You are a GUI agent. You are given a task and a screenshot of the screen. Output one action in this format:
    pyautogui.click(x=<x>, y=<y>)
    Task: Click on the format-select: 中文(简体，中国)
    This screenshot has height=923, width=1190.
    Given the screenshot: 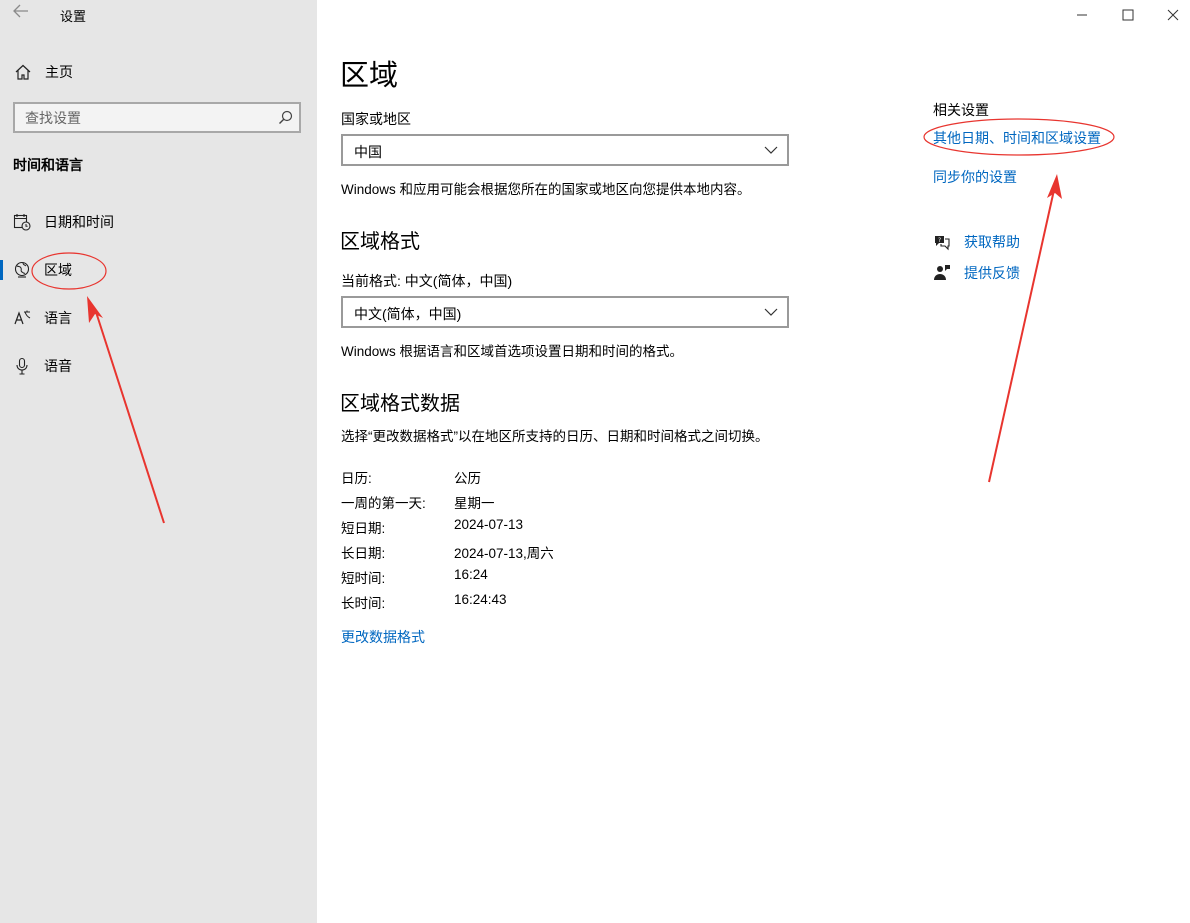 What is the action you would take?
    pyautogui.click(x=565, y=312)
    